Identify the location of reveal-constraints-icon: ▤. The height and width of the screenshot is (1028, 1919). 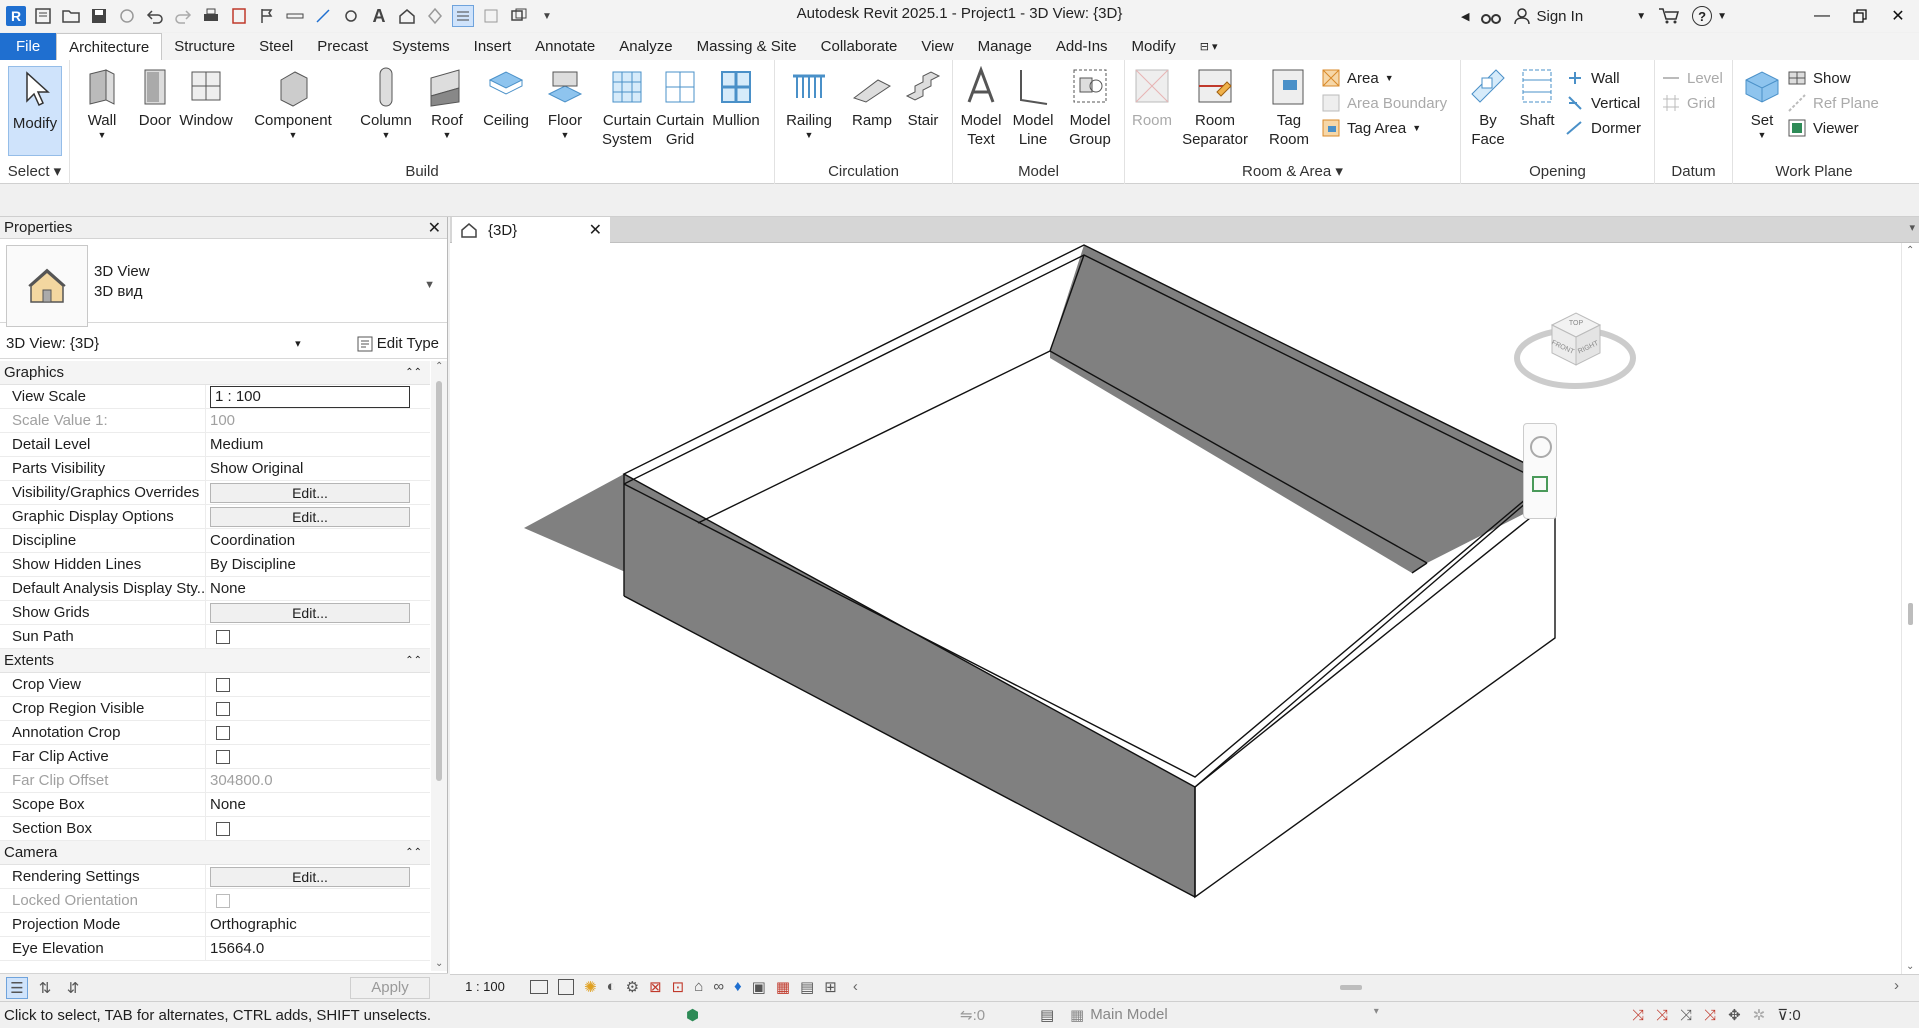
(807, 987).